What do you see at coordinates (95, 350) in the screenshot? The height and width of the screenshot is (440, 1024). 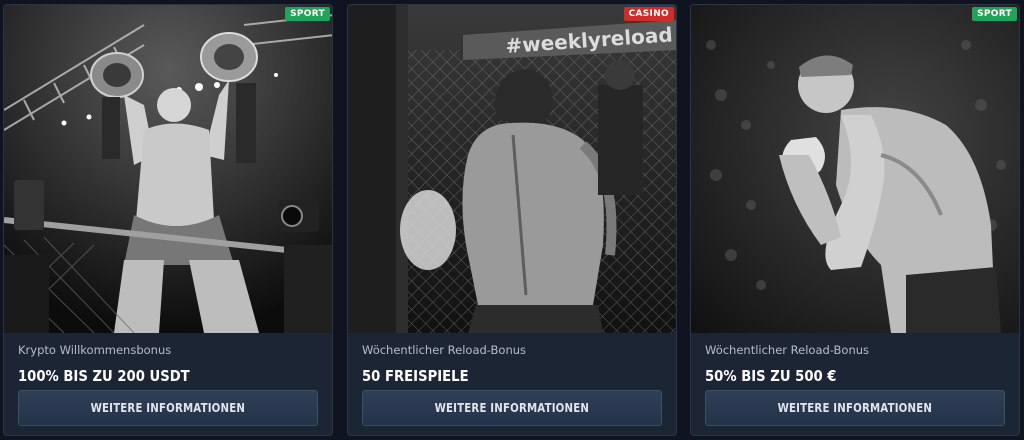 I see `card-subtitle: Krypto Willkommensbonus` at bounding box center [95, 350].